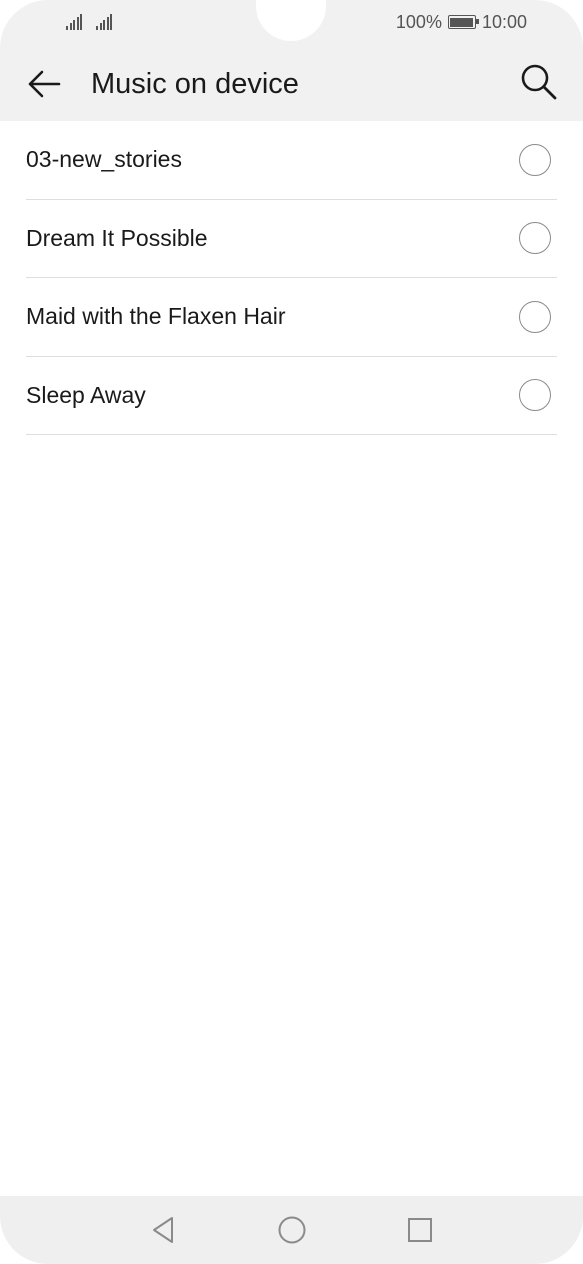 This screenshot has width=583, height=1264. Describe the element at coordinates (156, 316) in the screenshot. I see `song-label: Maid with the Flaxen Hair` at that location.